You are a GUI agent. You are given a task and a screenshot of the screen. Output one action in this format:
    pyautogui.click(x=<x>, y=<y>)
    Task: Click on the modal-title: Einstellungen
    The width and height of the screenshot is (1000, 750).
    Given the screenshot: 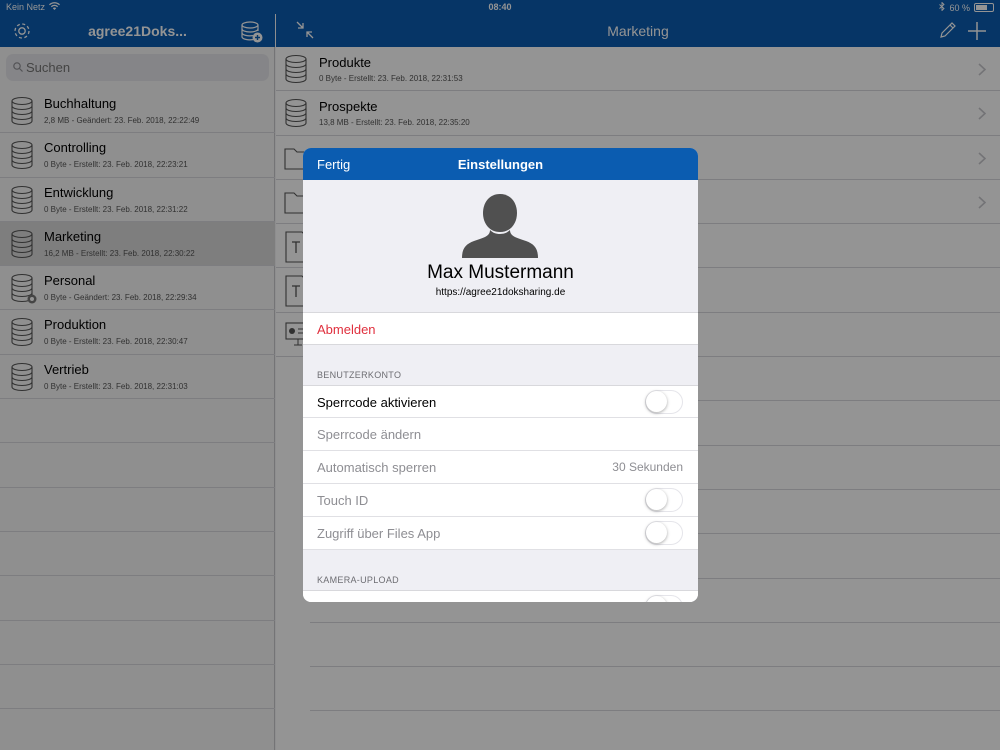 What is the action you would take?
    pyautogui.click(x=500, y=164)
    